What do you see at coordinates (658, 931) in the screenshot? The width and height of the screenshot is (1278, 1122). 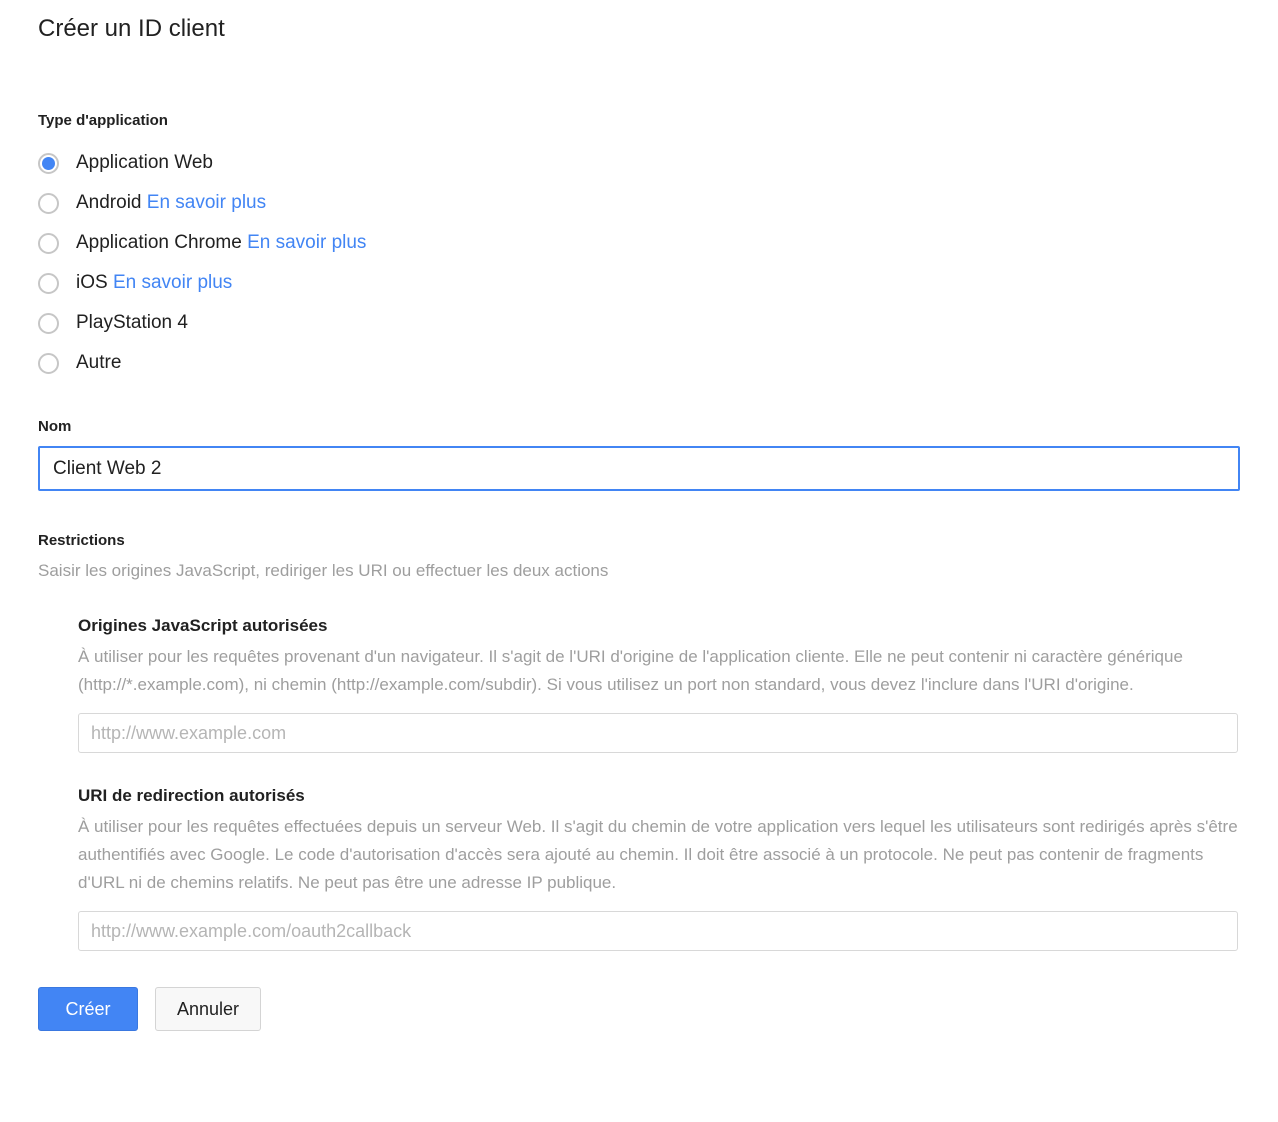 I see `redirect-uris-input` at bounding box center [658, 931].